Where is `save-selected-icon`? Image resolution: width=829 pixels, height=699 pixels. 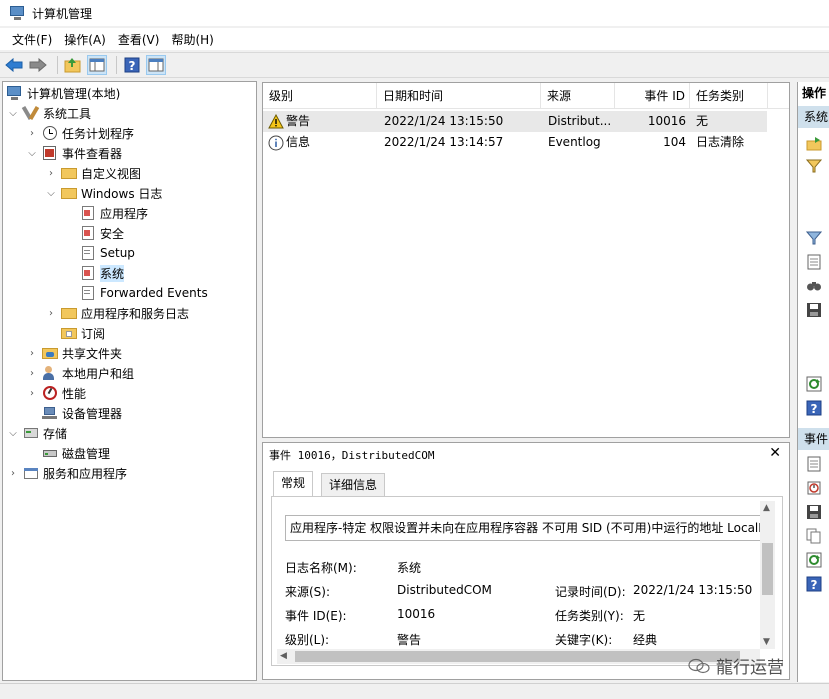 save-selected-icon is located at coordinates (814, 512).